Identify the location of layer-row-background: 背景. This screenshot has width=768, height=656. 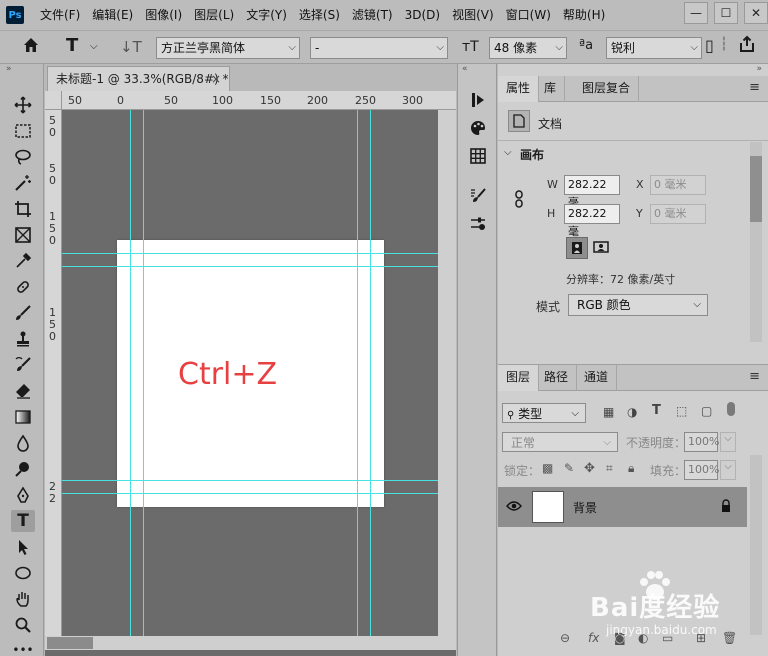
(622, 507).